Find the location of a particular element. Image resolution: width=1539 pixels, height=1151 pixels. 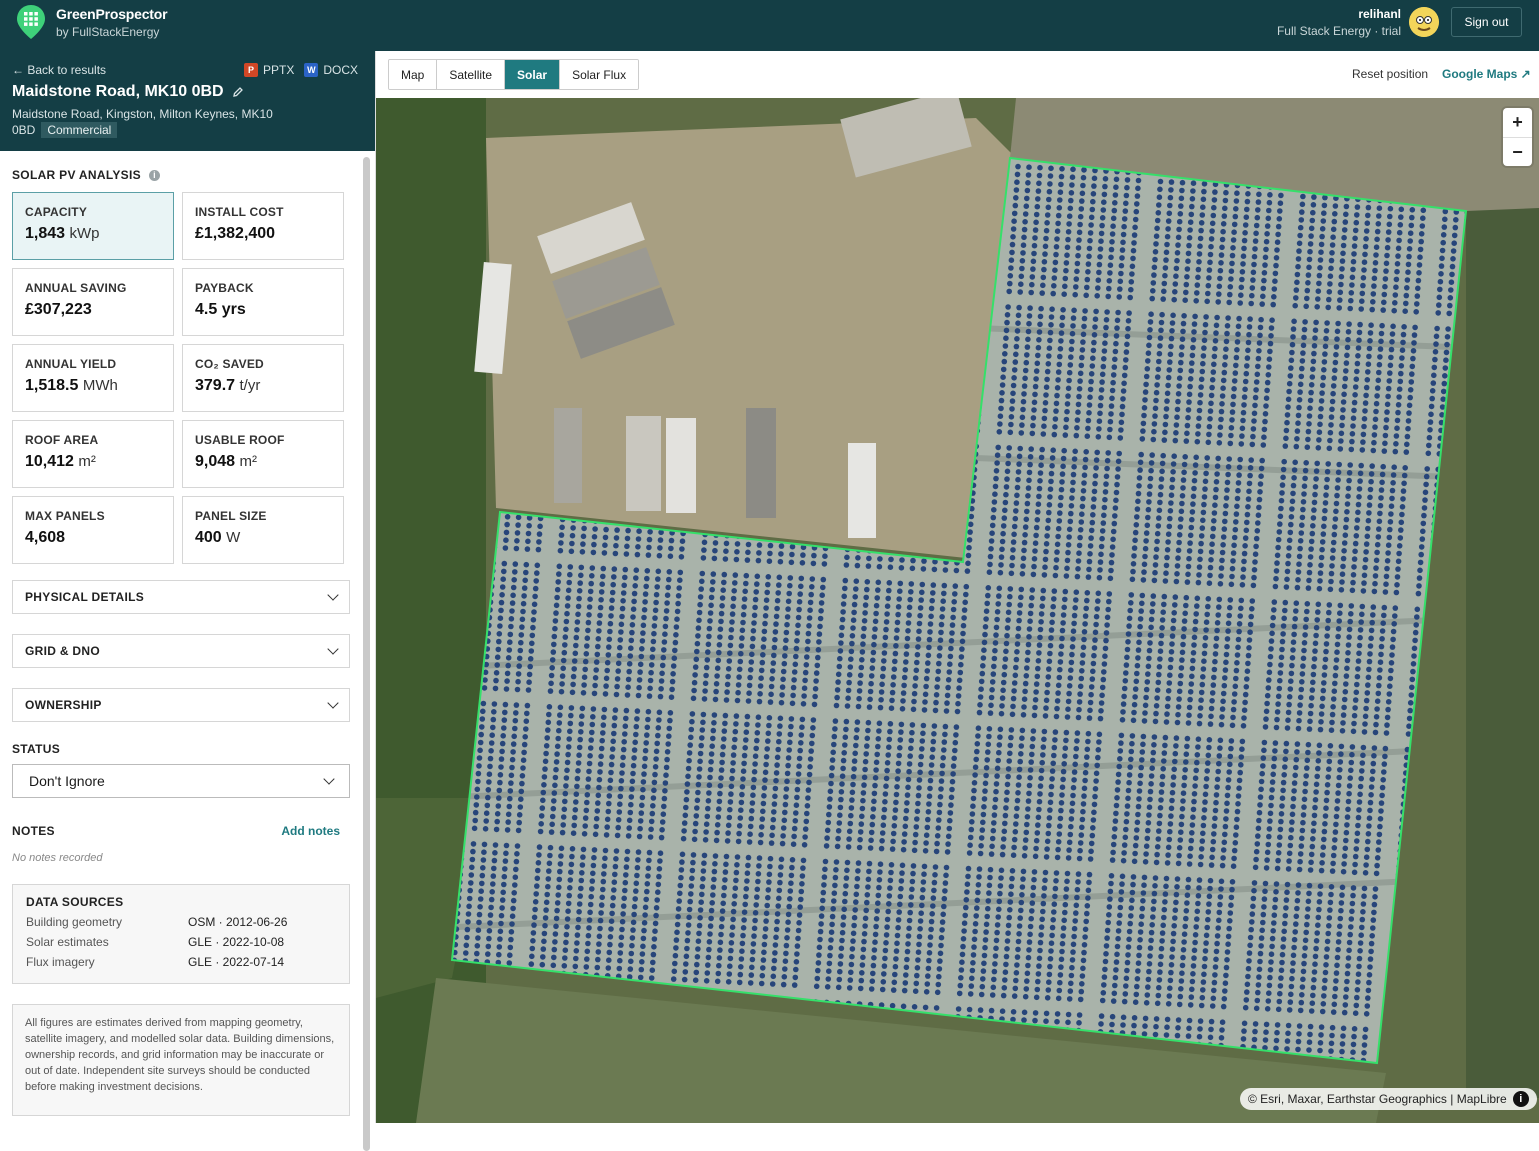

metric-card-payback: PAYBACK 4.5 yrs is located at coordinates (263, 302).